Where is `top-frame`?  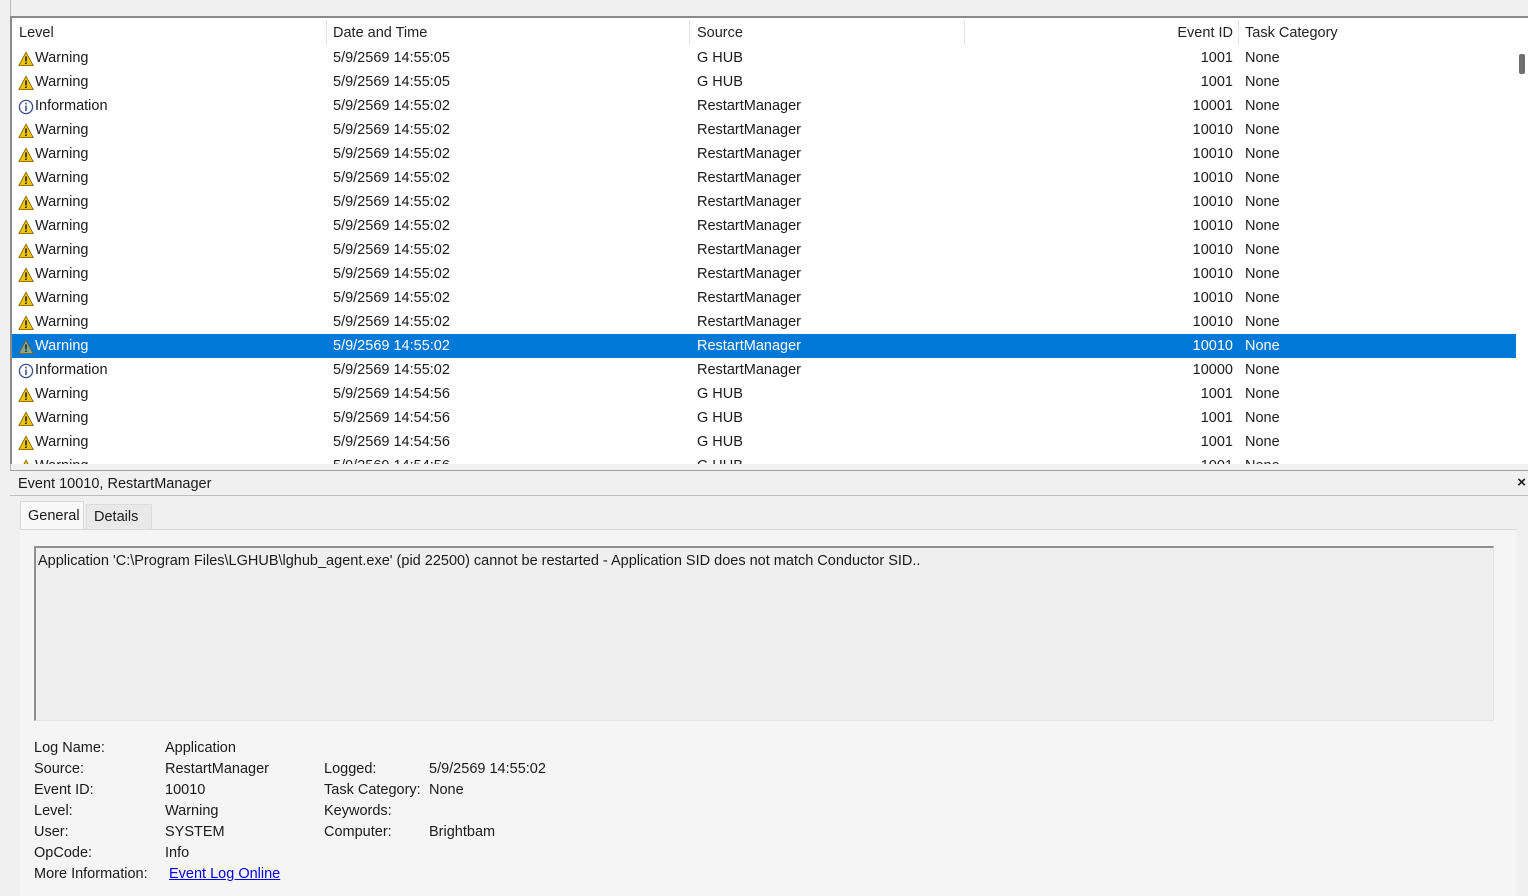
top-frame is located at coordinates (764, 4).